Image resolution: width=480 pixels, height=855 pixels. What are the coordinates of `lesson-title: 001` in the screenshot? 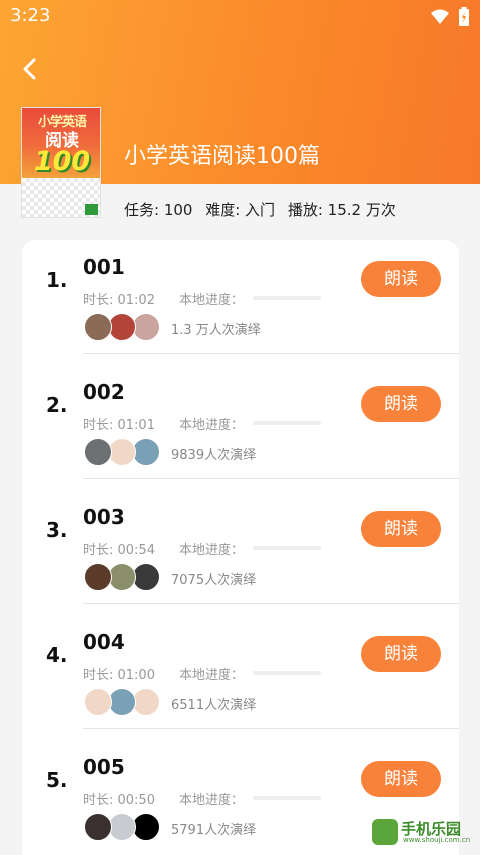 It's located at (104, 267).